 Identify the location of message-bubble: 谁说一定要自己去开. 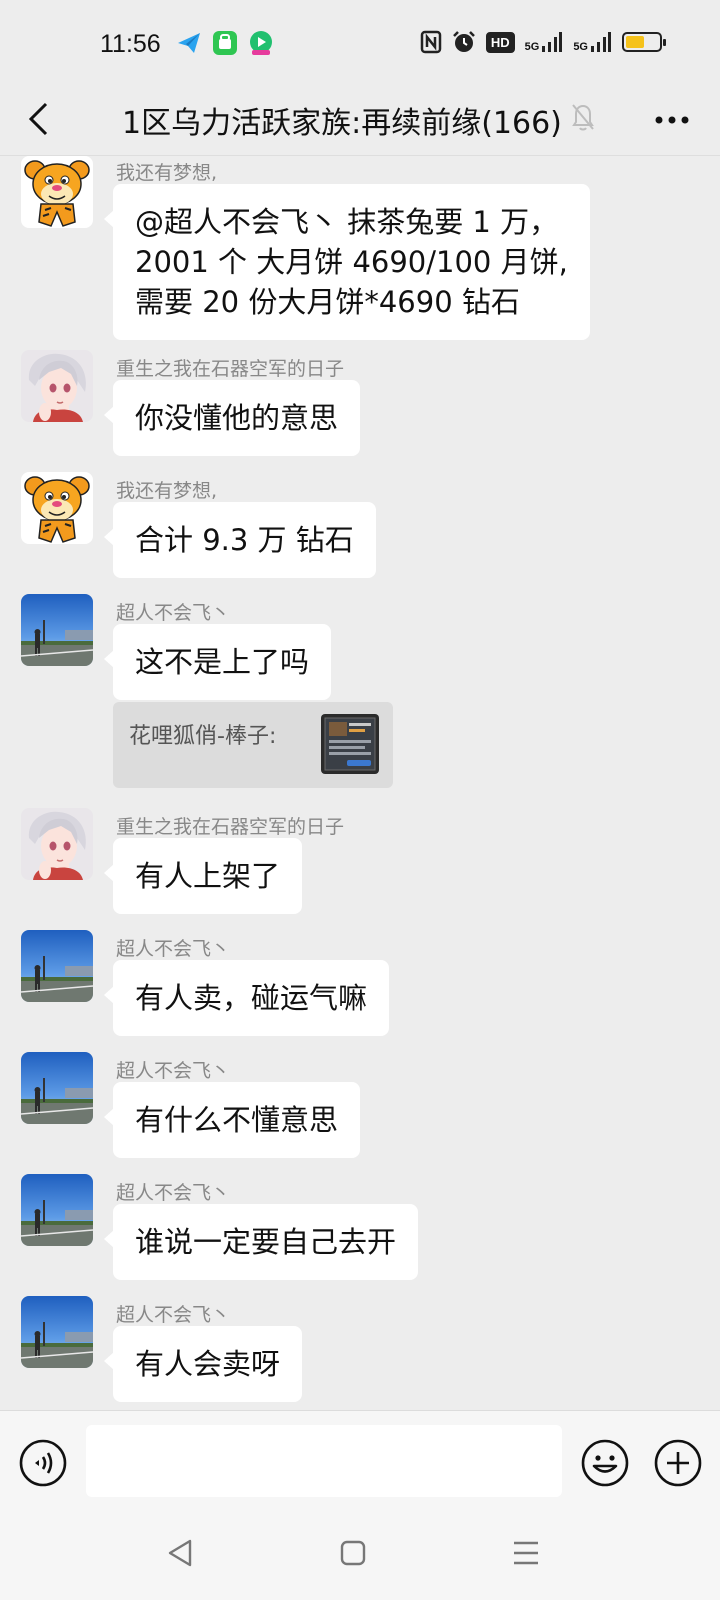
(261, 1242).